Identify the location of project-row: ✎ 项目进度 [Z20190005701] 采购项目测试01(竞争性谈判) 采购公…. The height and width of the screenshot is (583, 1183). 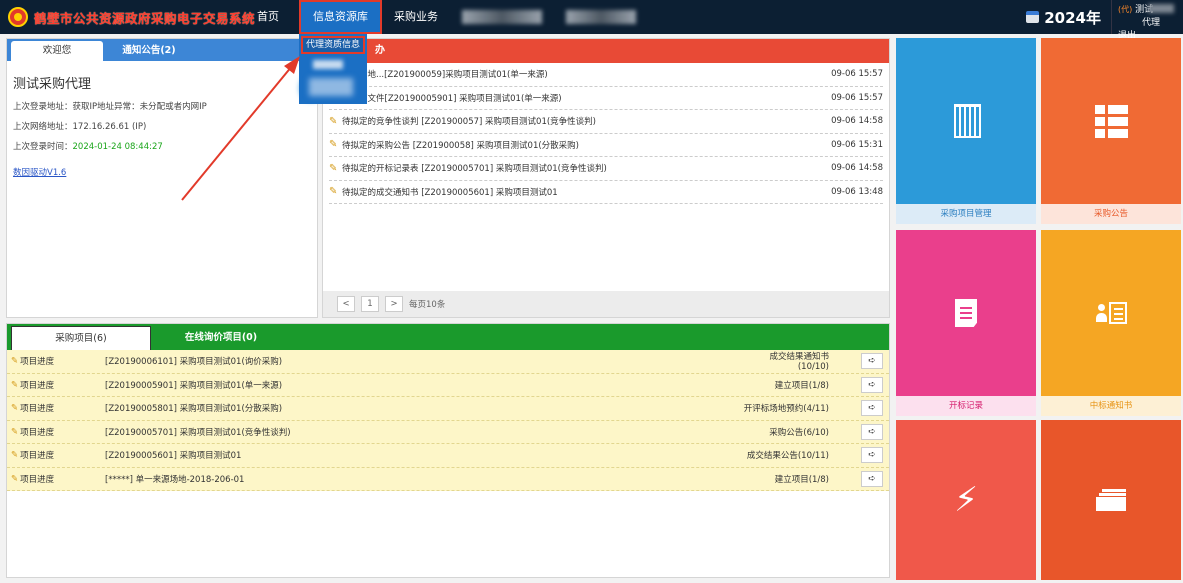
(448, 432).